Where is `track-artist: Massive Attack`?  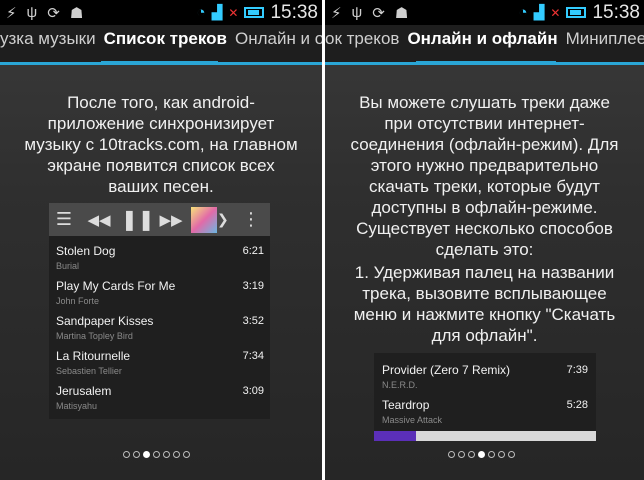 track-artist: Massive Attack is located at coordinates (412, 420).